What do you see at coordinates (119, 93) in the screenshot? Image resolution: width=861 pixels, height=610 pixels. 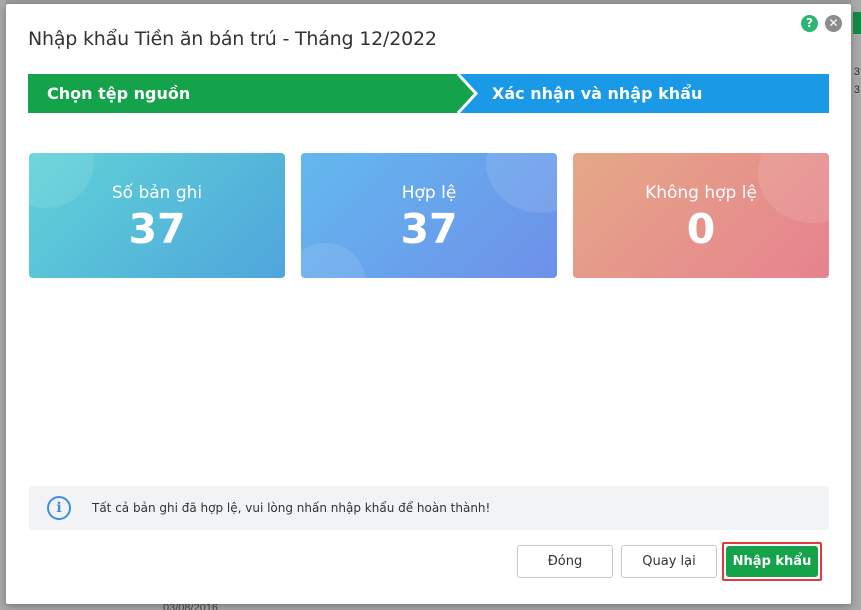 I see `step-choose-source: Chọn tệp nguồn` at bounding box center [119, 93].